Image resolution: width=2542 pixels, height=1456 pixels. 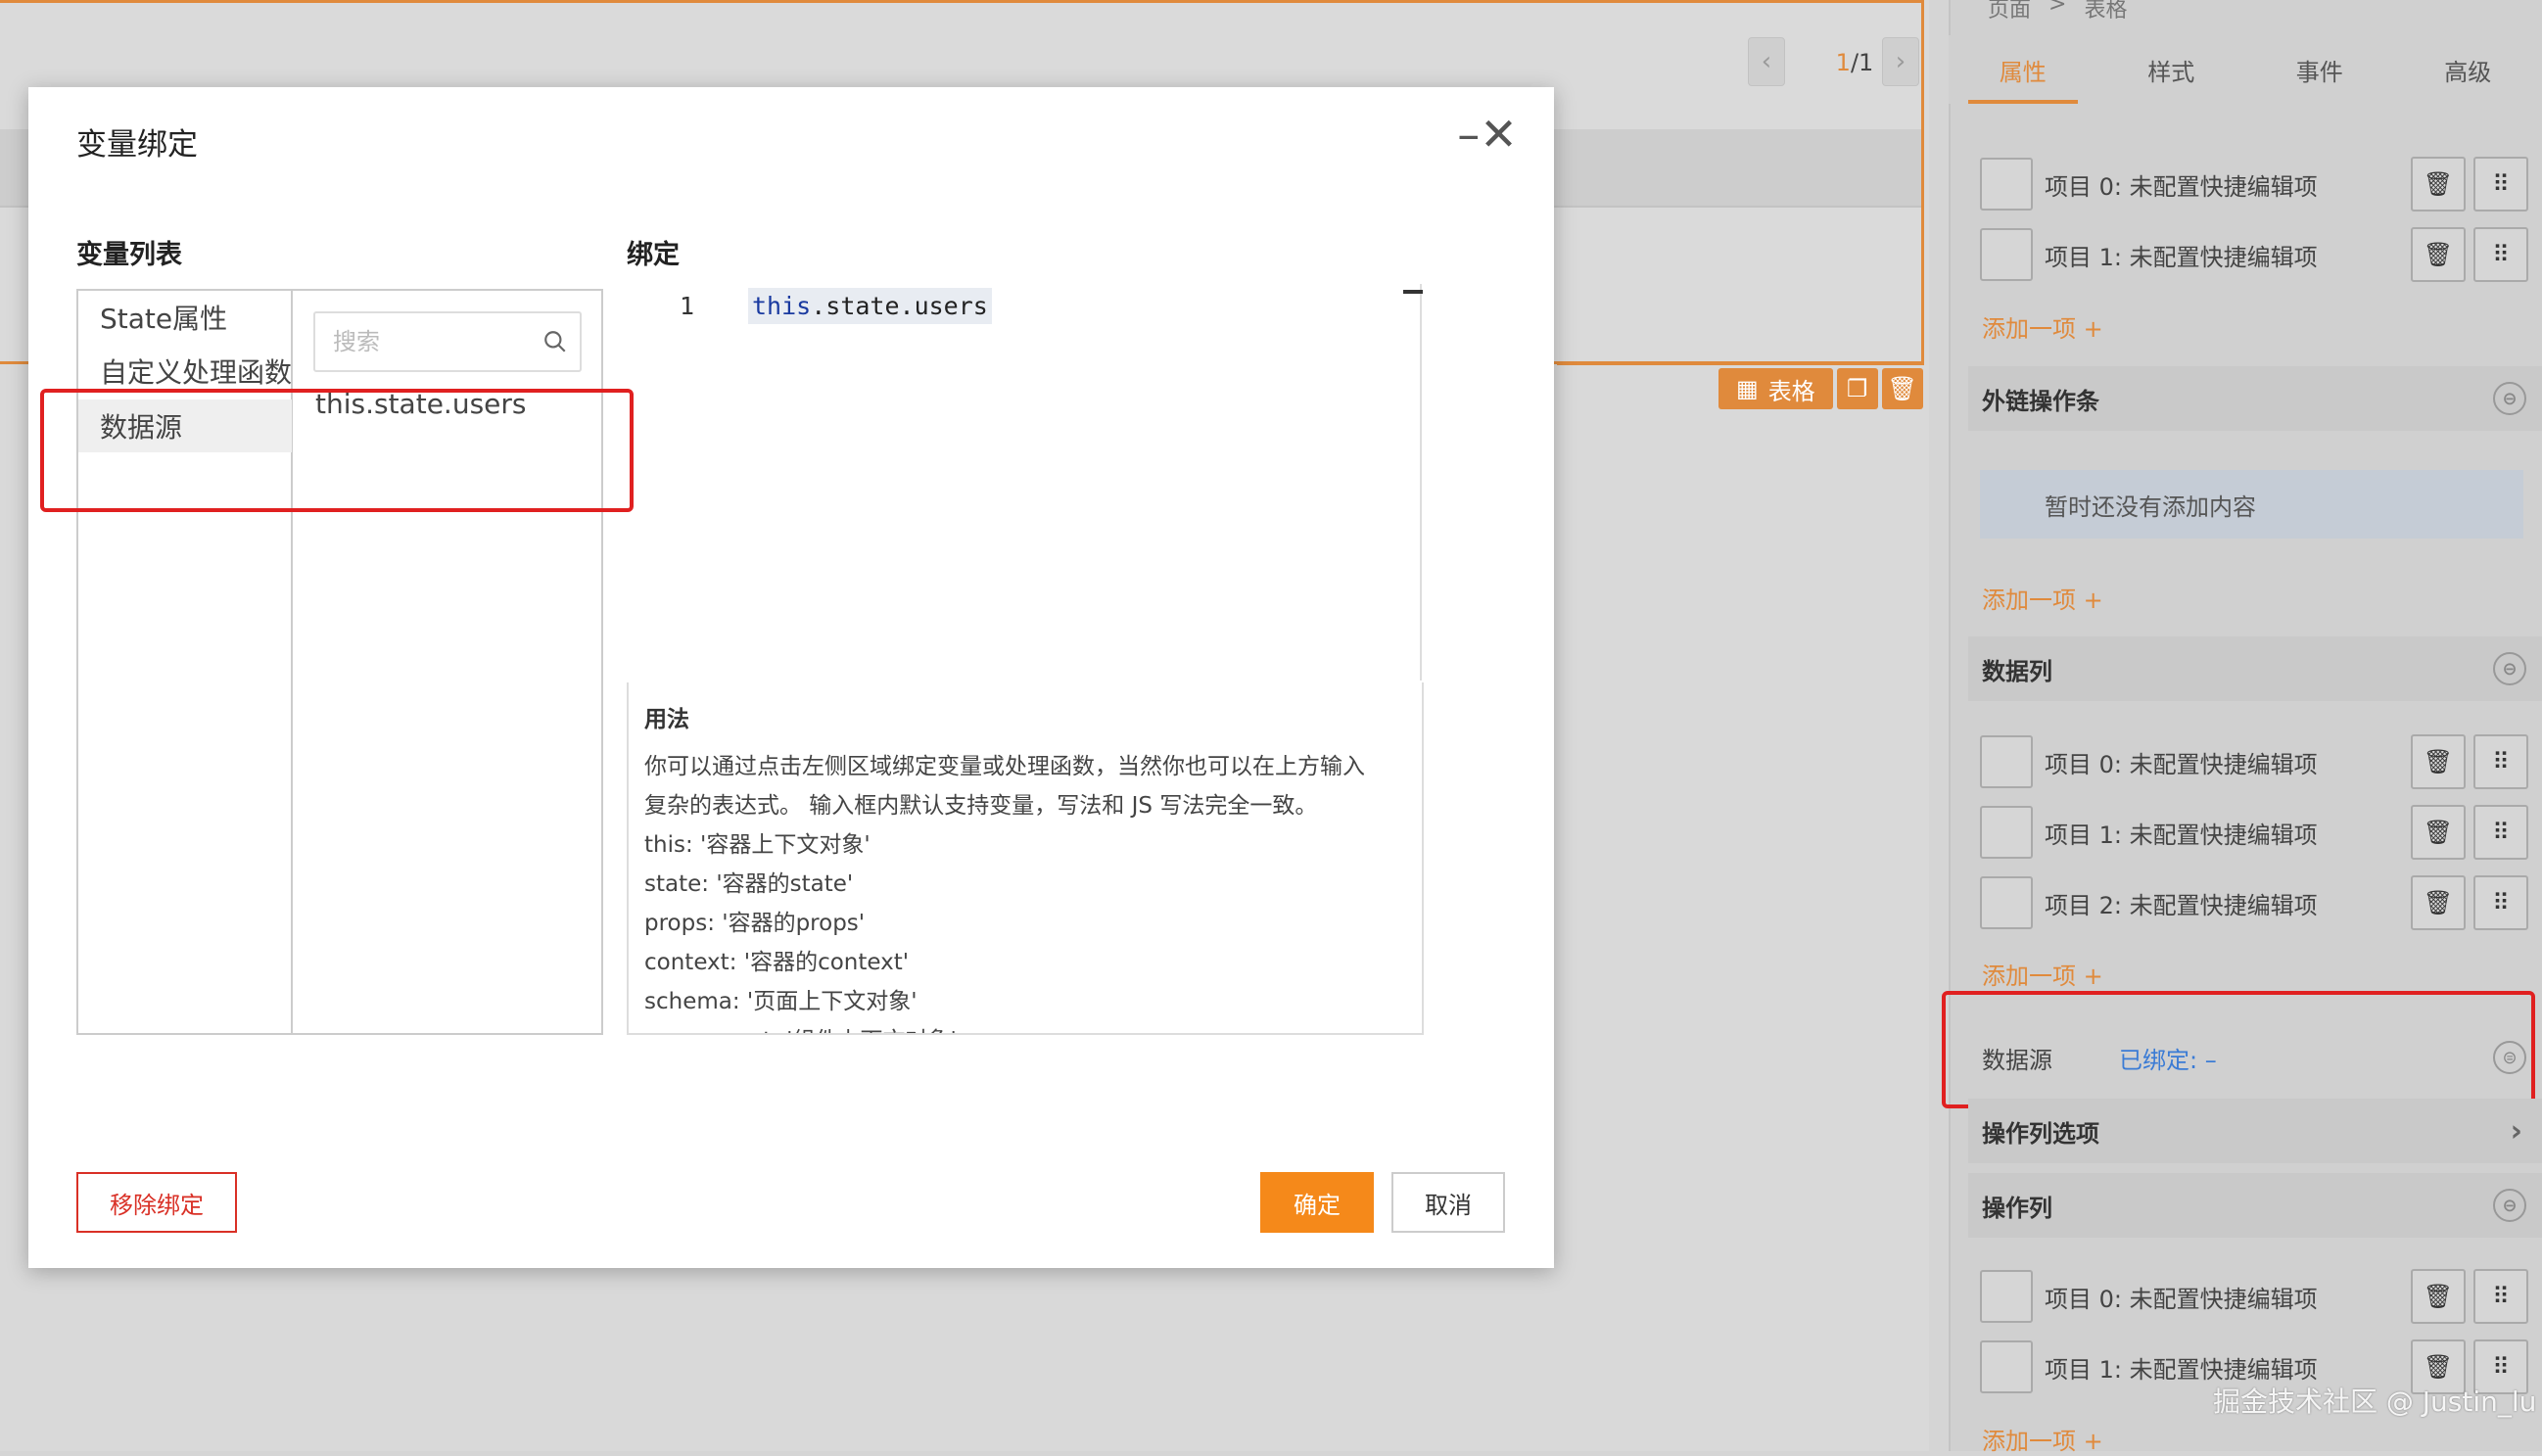 I want to click on section-title: 数据列, so click(x=2017, y=669).